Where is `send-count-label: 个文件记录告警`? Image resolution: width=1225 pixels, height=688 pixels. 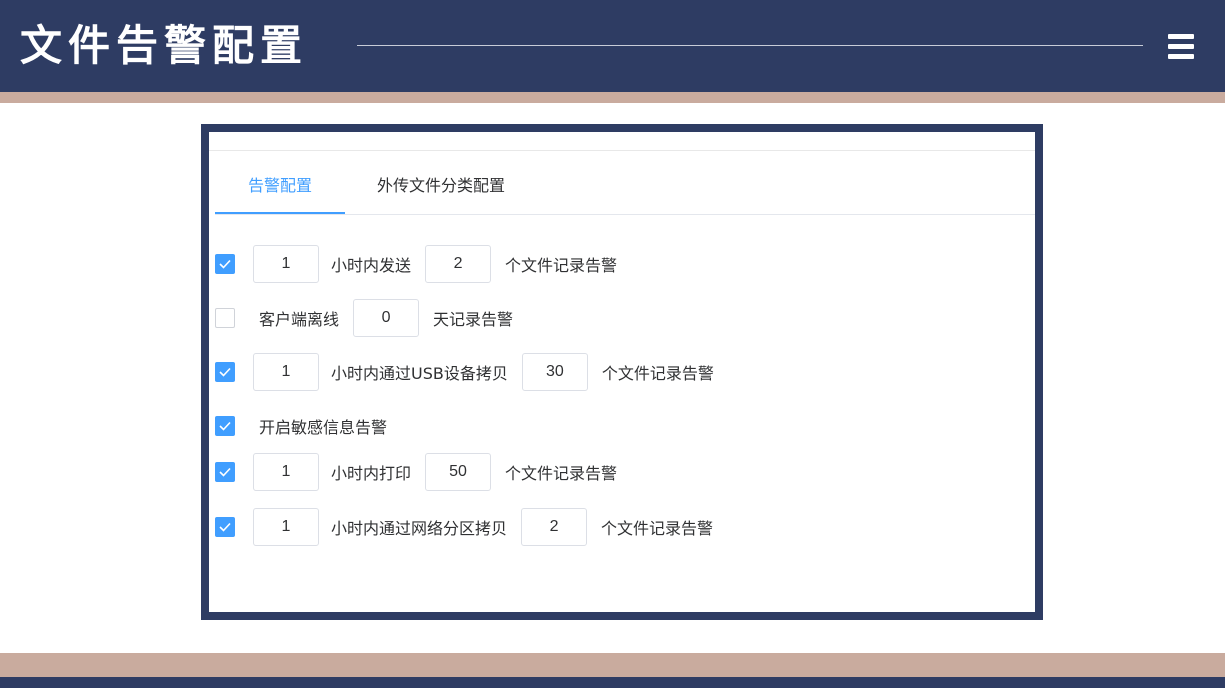 send-count-label: 个文件记录告警 is located at coordinates (561, 265).